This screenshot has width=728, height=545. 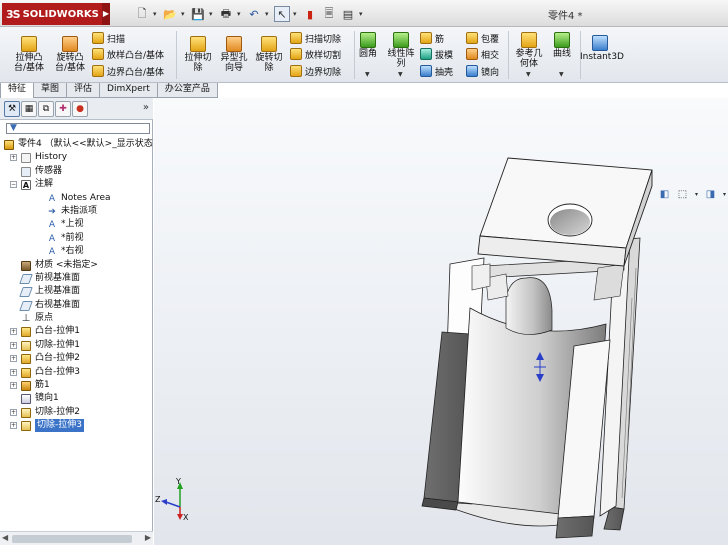 I want to click on panel-expand-icon: », so click(x=146, y=107).